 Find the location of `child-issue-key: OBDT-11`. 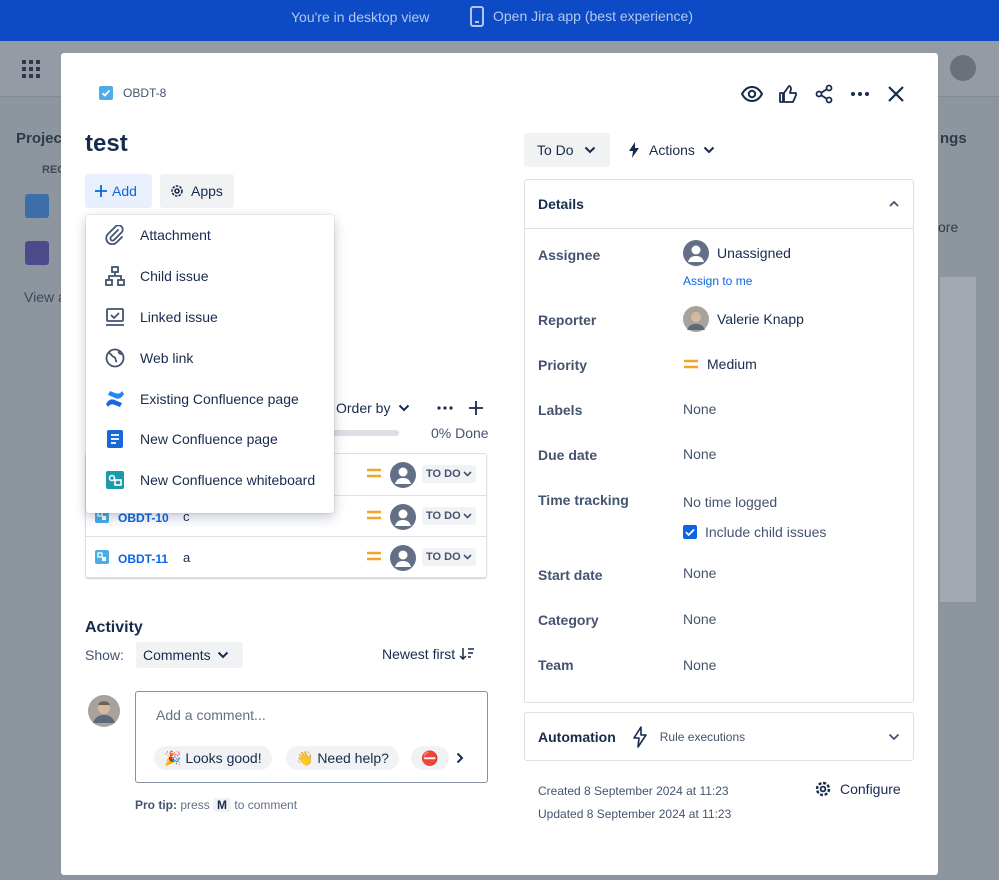

child-issue-key: OBDT-11 is located at coordinates (143, 559).